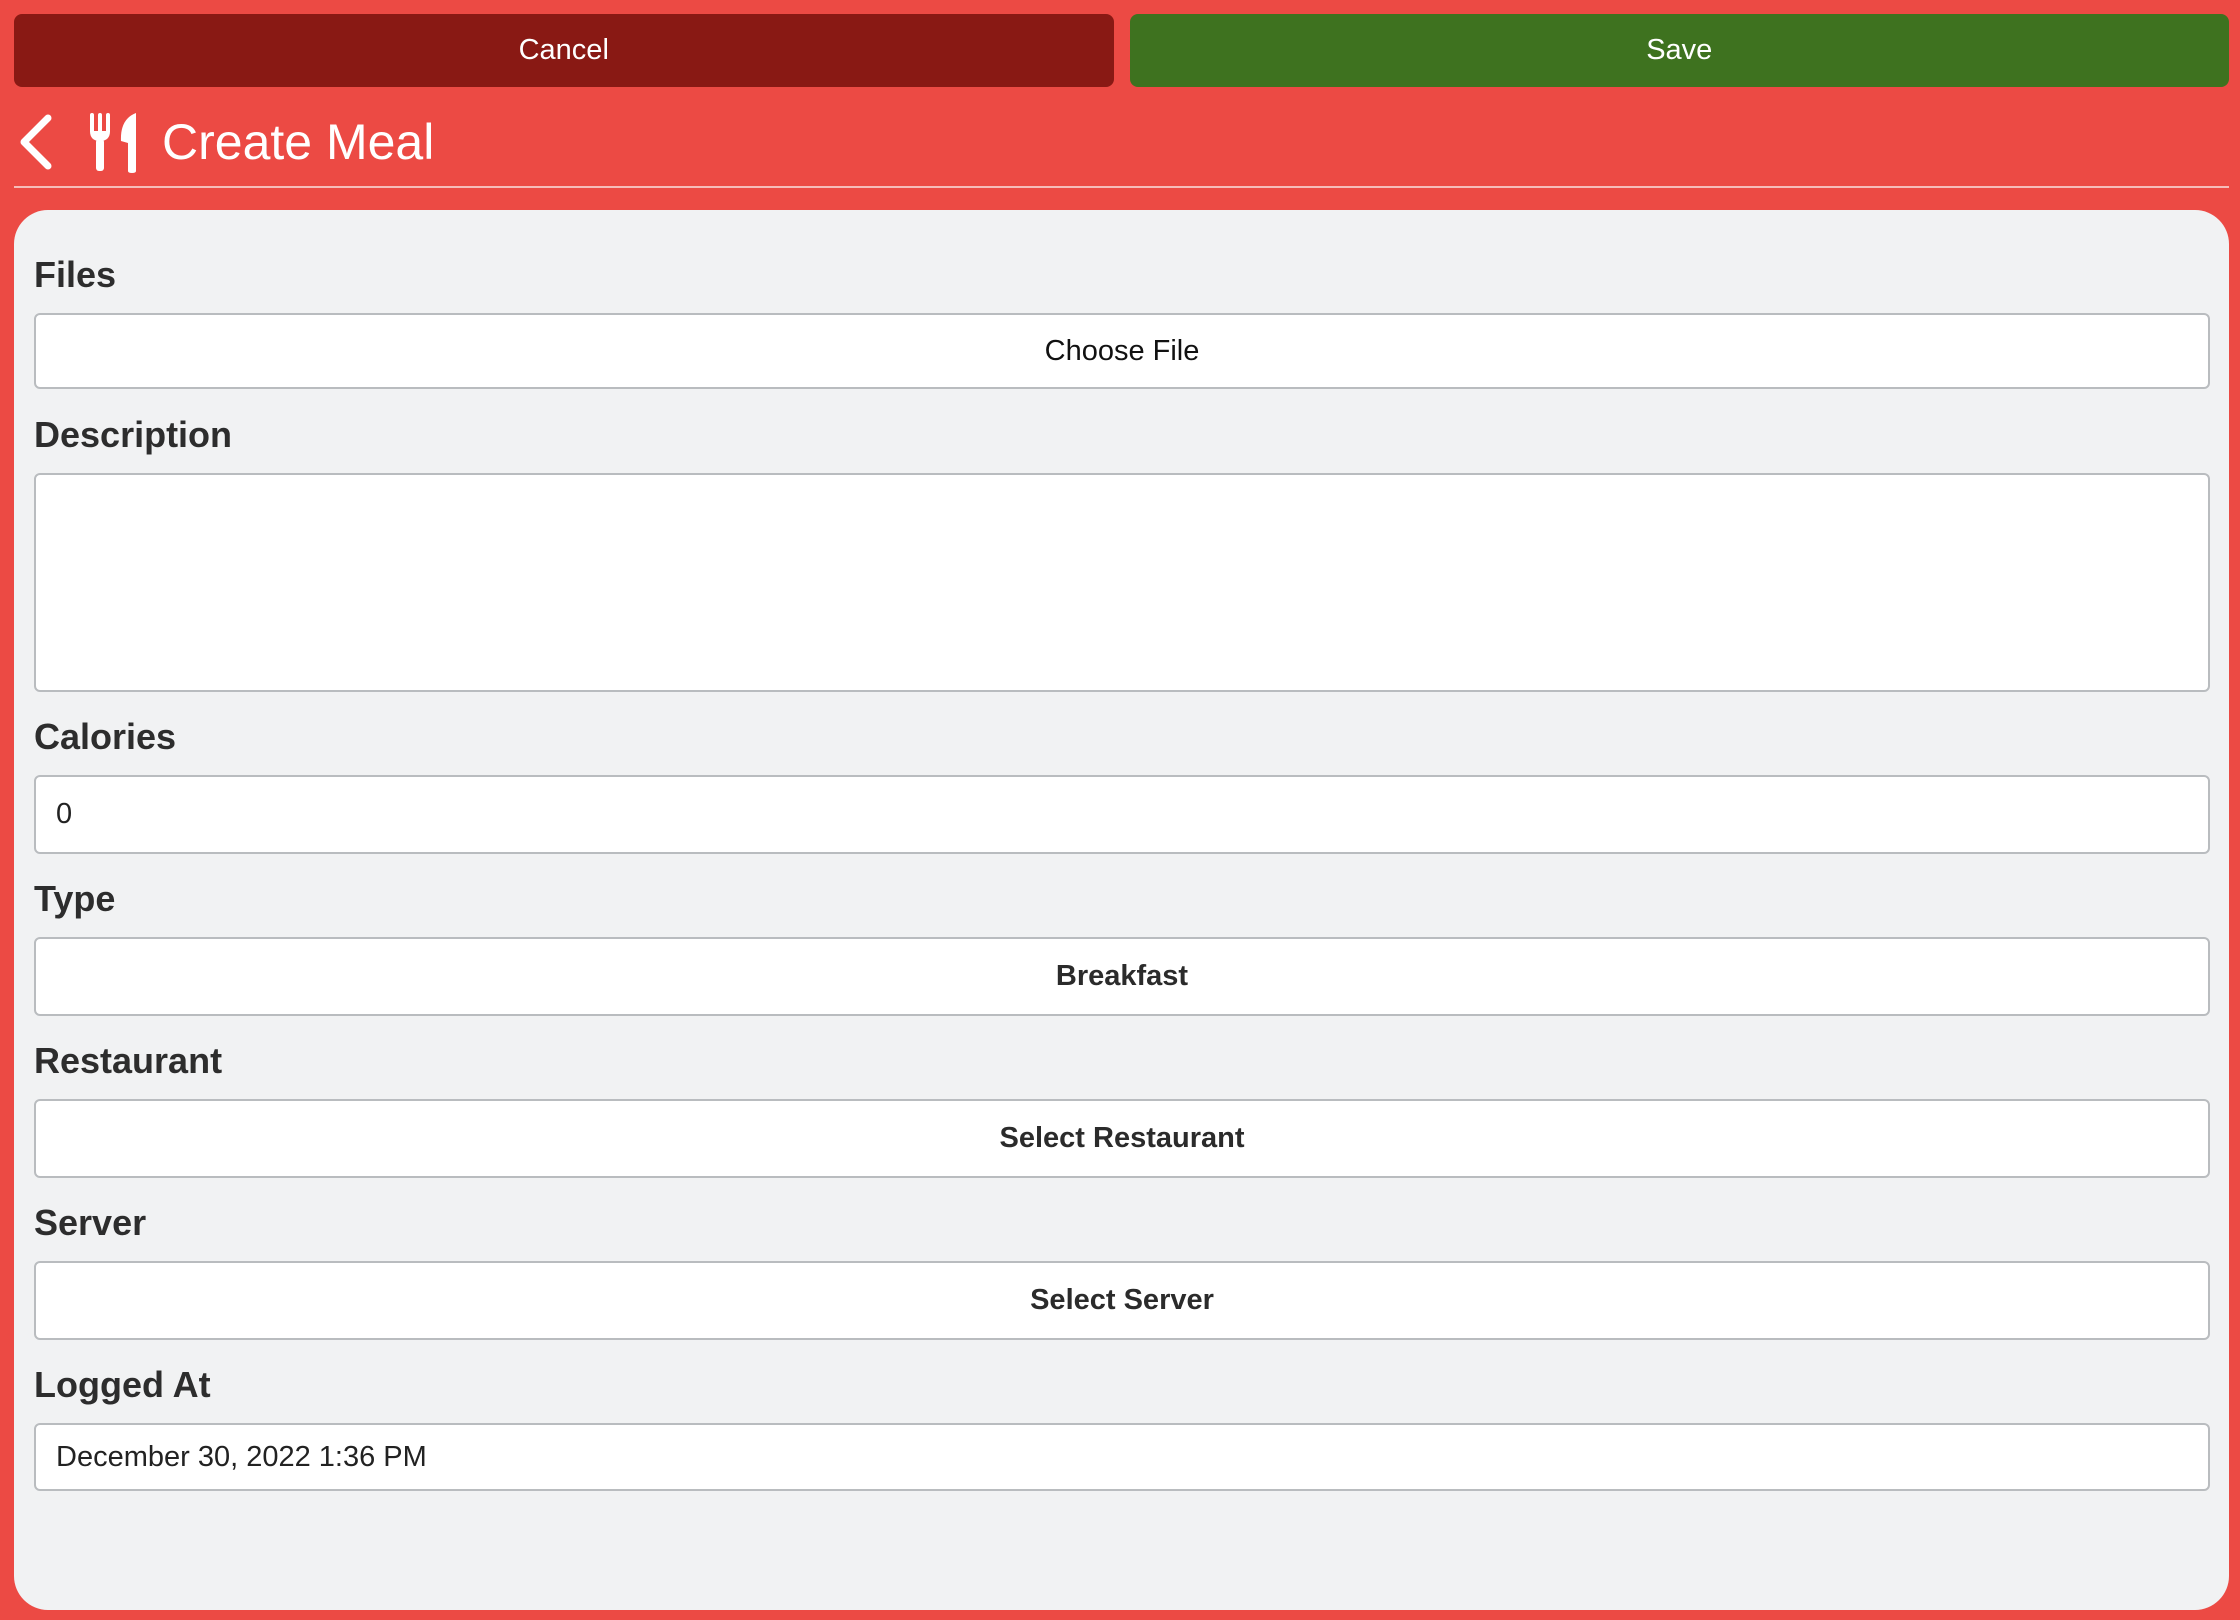 Image resolution: width=2240 pixels, height=1620 pixels. I want to click on server-label: Server, so click(90, 1222).